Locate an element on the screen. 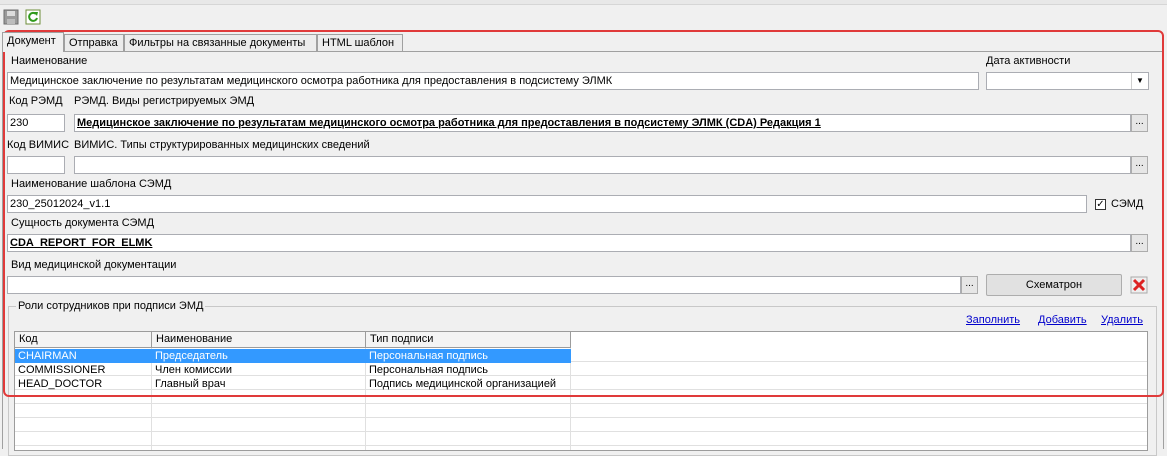 Image resolution: width=1167 pixels, height=456 pixels. delete-link: Удалить is located at coordinates (1122, 320).